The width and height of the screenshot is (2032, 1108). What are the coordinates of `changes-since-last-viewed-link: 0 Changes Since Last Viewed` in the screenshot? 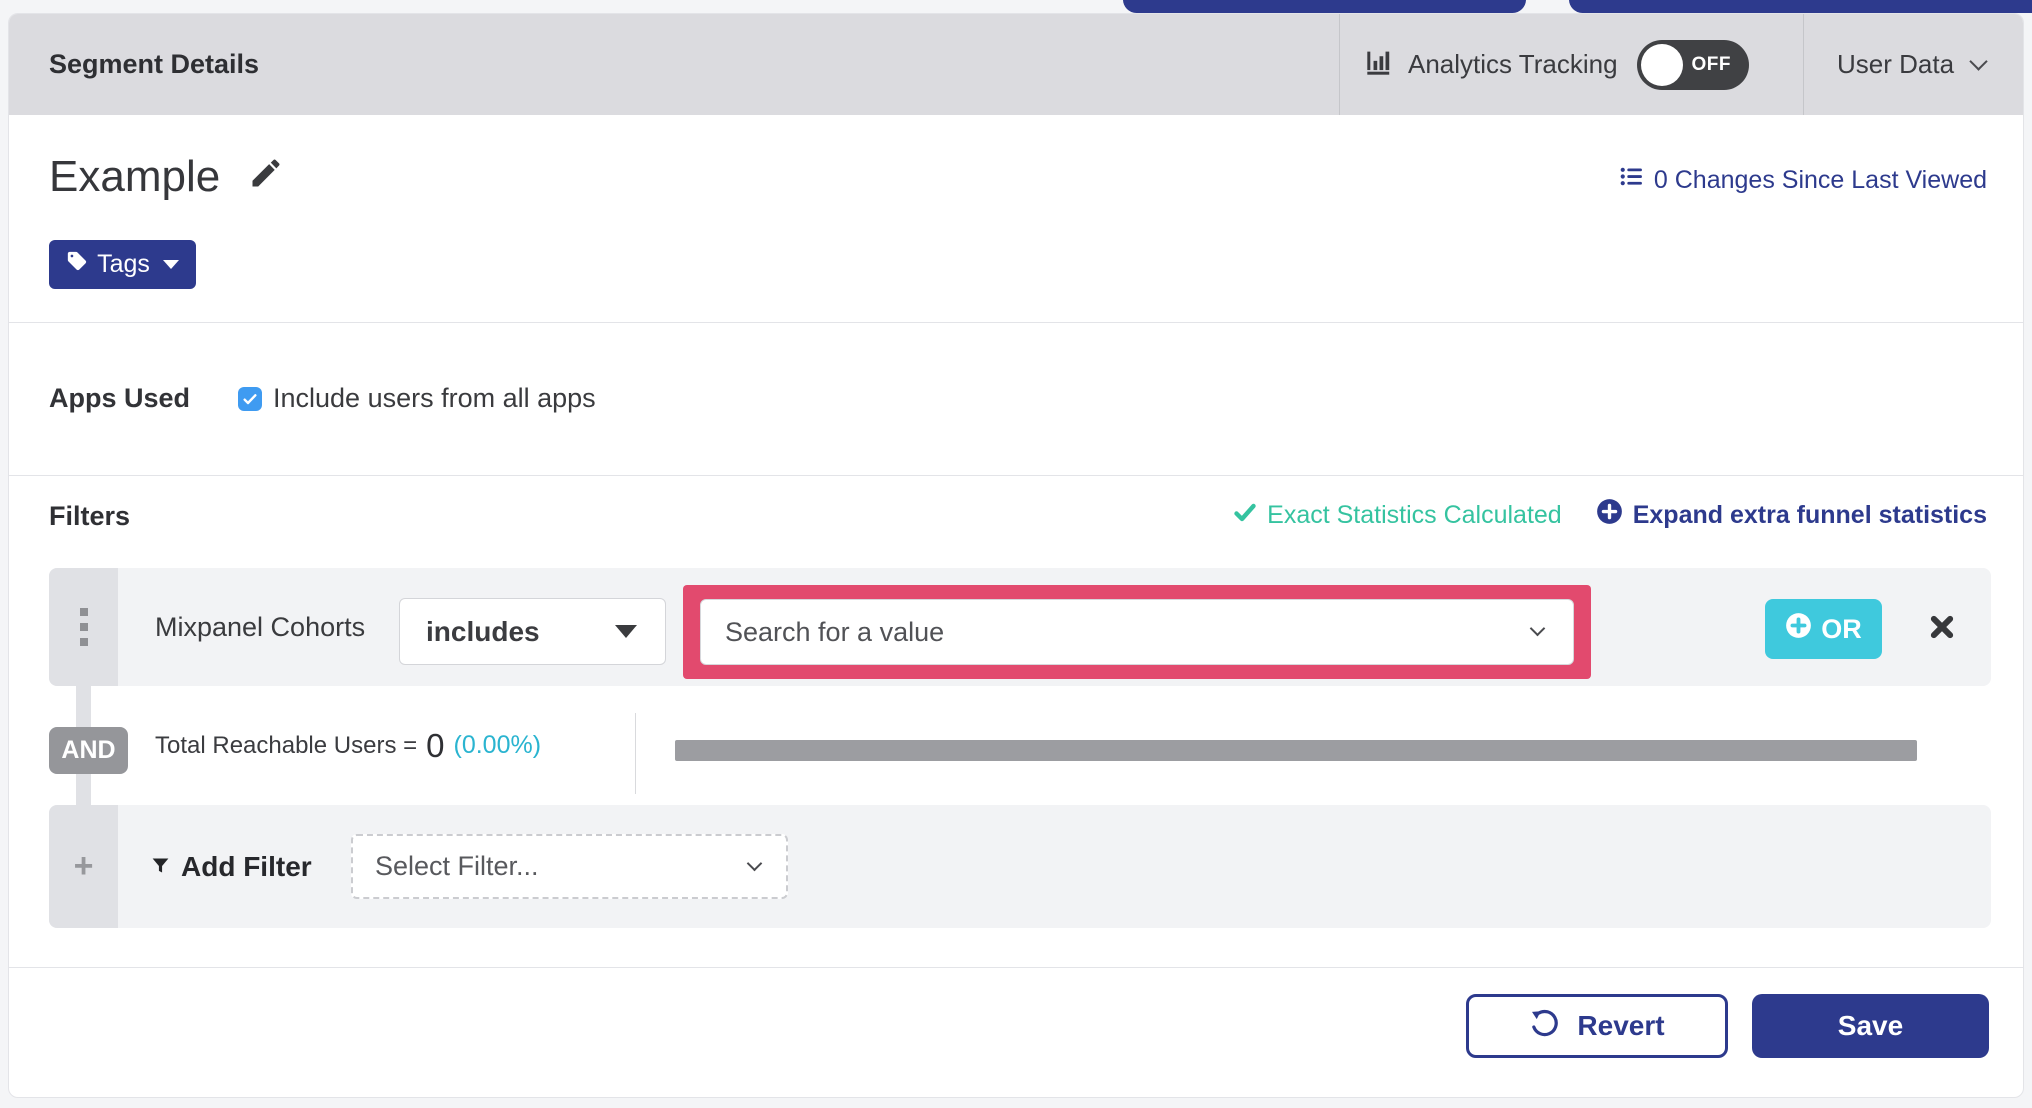 It's located at (1803, 180).